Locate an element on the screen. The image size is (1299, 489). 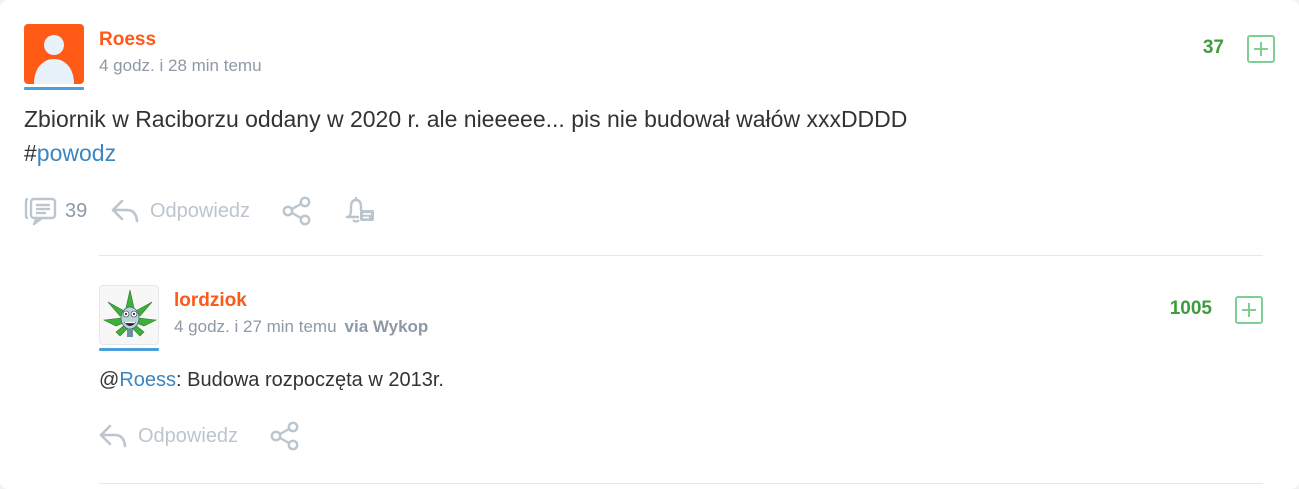
notify-button is located at coordinates (360, 211).